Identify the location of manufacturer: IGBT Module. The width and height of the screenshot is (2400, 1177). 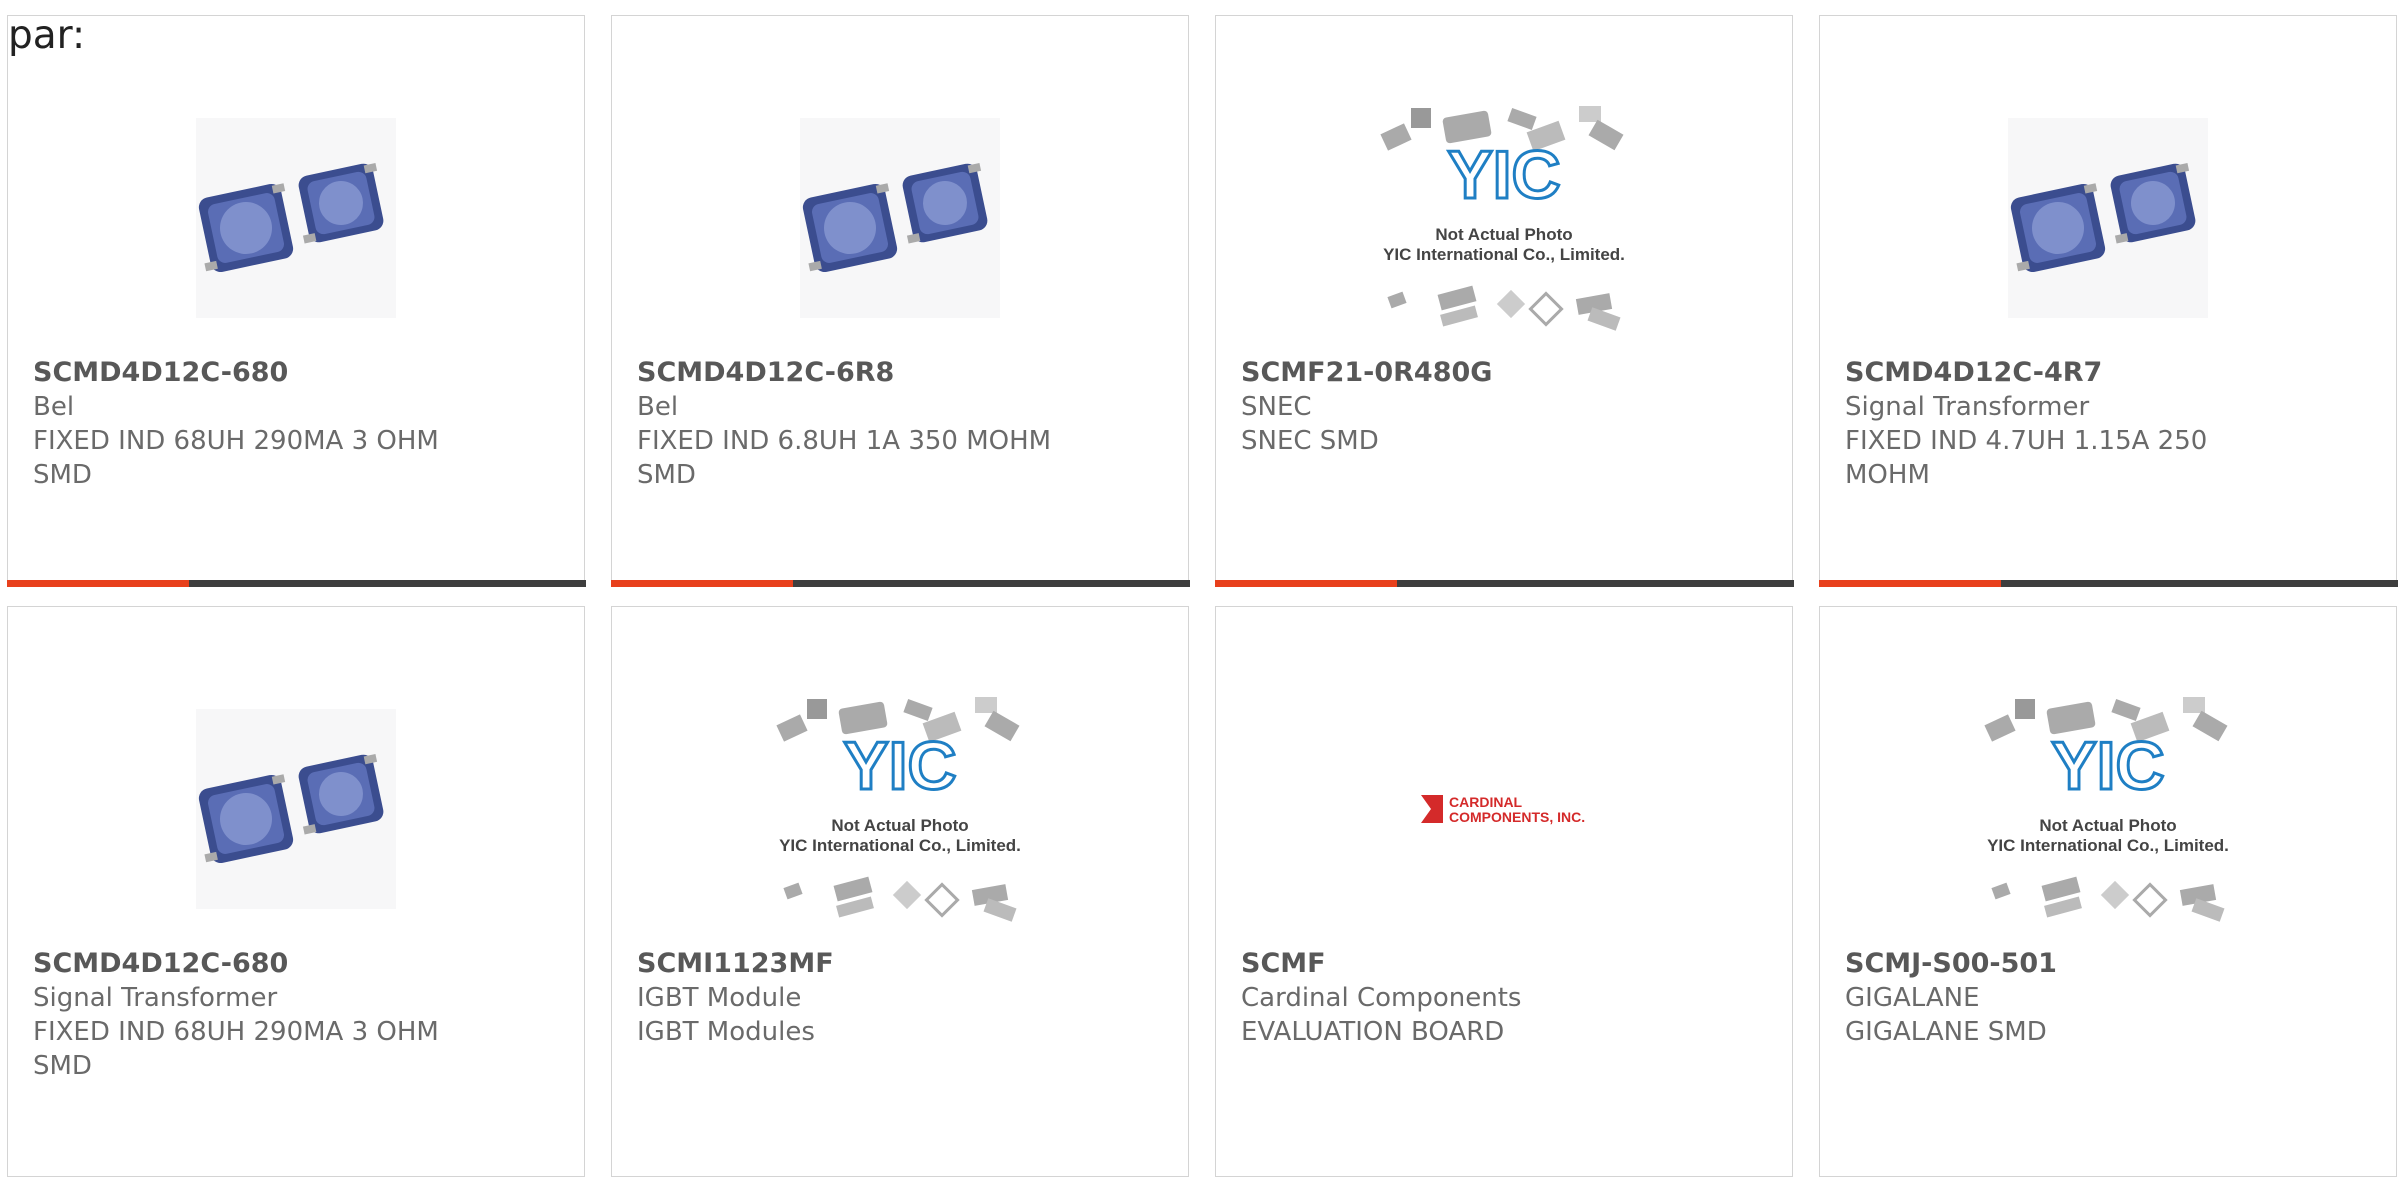
(719, 998).